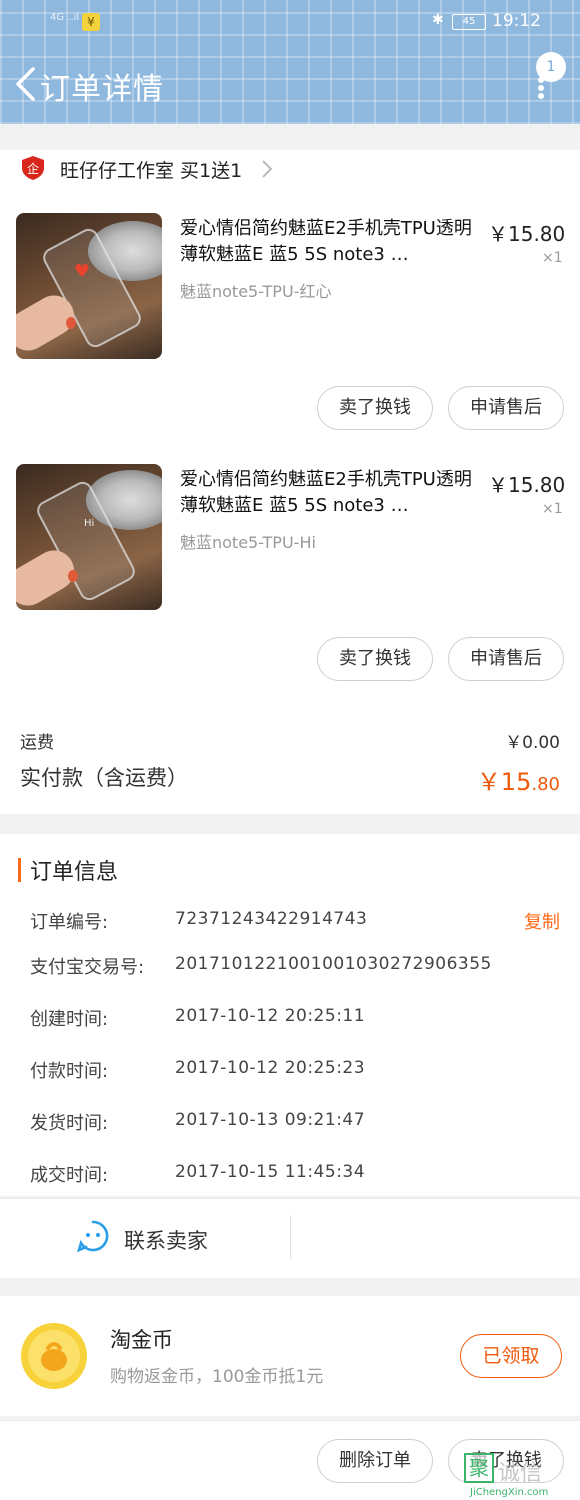  What do you see at coordinates (290, 169) in the screenshot?
I see `shop-row: 企 旺仔仔工作室 买1送1` at bounding box center [290, 169].